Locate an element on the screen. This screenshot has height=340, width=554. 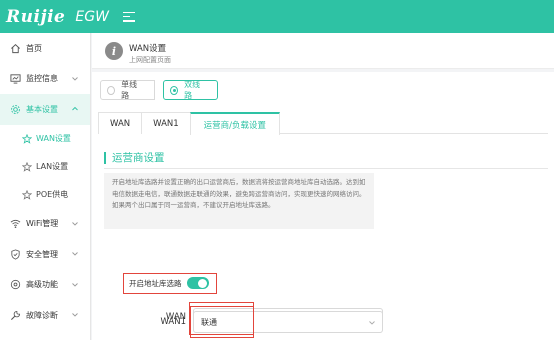
brand-logo: Ruijie is located at coordinates (35, 17).